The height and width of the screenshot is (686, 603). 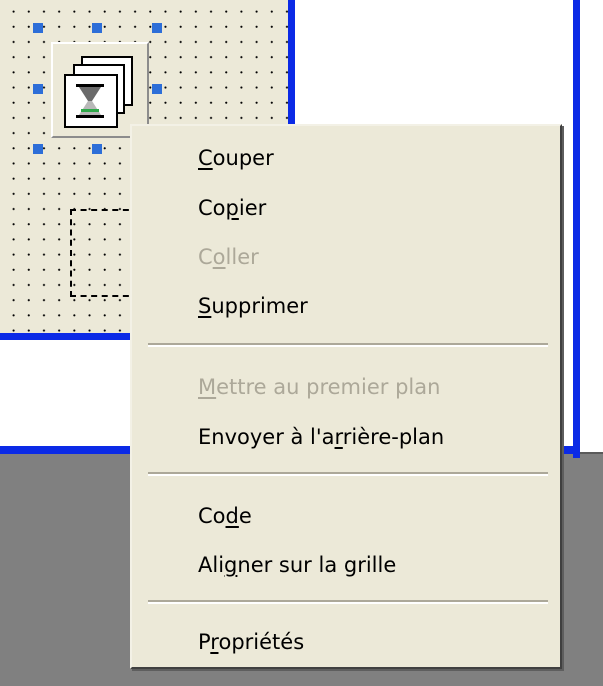 I want to click on menu-item-aligner-sur-la-grille: Aligner sur la grille, so click(x=346, y=565).